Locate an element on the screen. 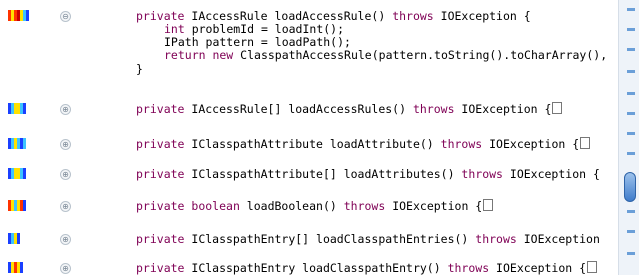 This screenshot has height=275, width=639. code-text: } is located at coordinates (139, 69).